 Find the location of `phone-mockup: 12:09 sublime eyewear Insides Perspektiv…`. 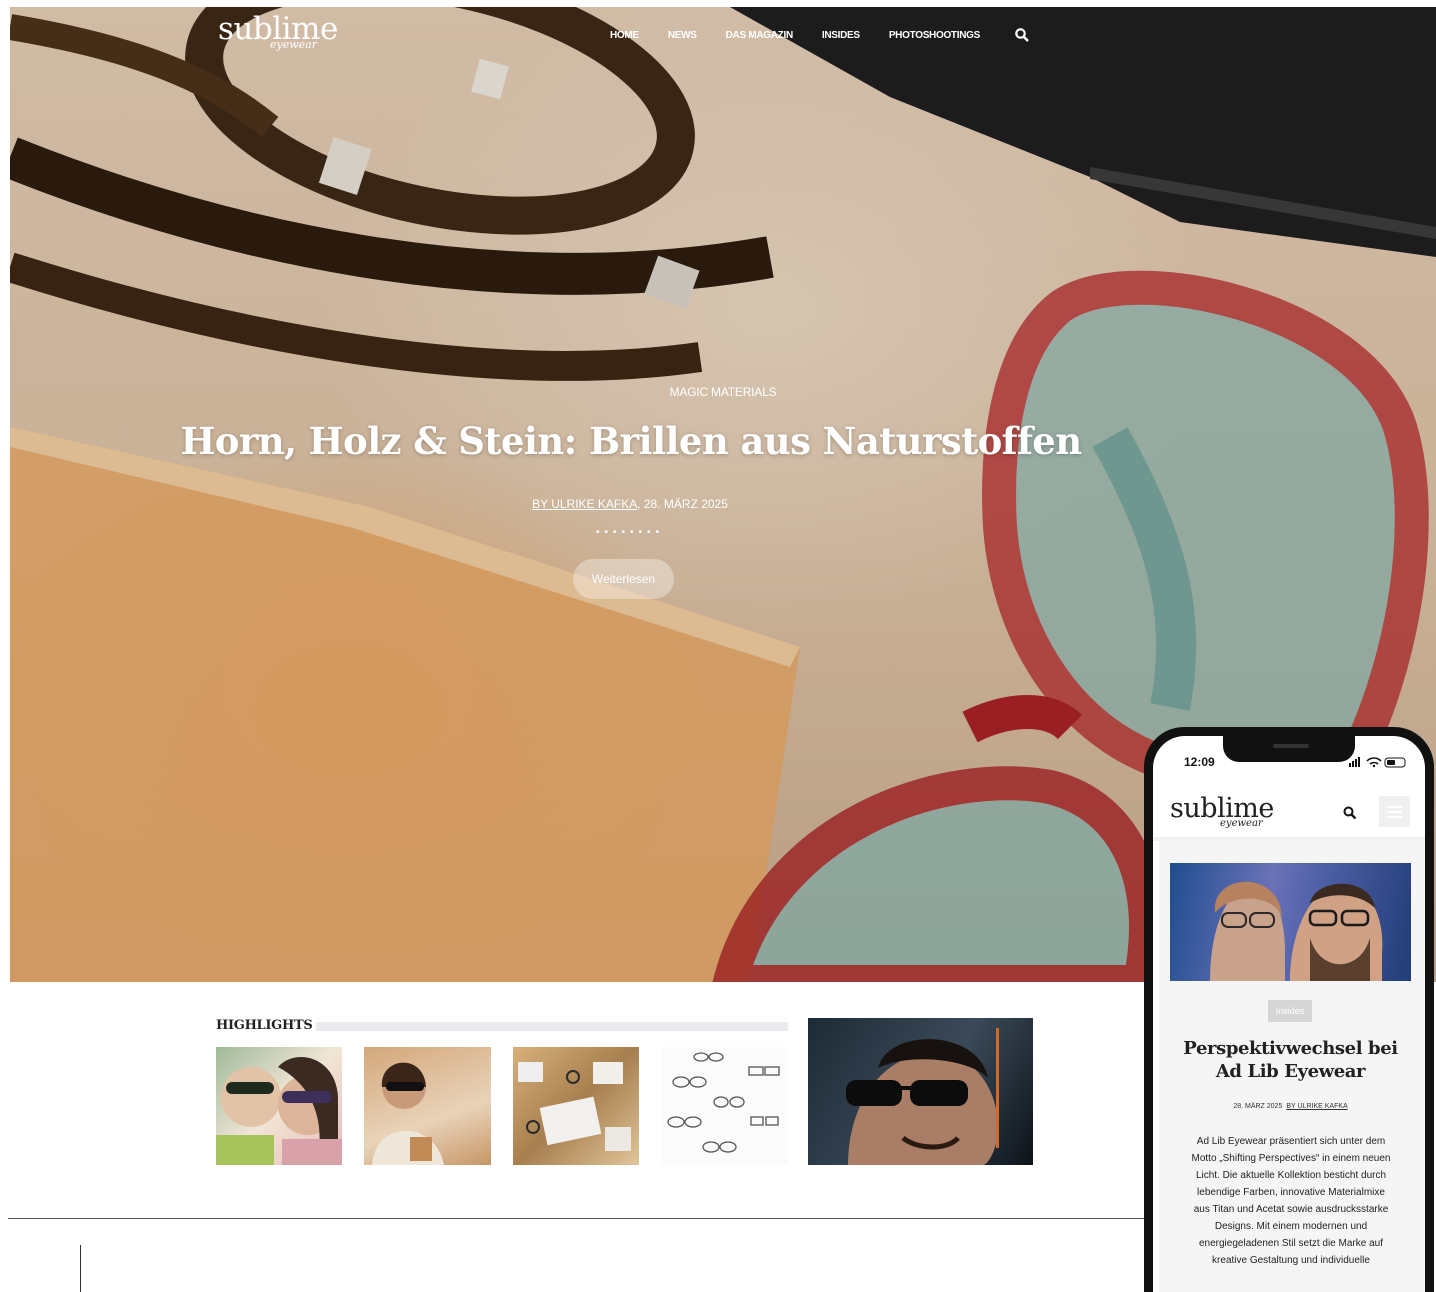

phone-mockup: 12:09 sublime eyewear Insides Perspektiv… is located at coordinates (1289, 1009).